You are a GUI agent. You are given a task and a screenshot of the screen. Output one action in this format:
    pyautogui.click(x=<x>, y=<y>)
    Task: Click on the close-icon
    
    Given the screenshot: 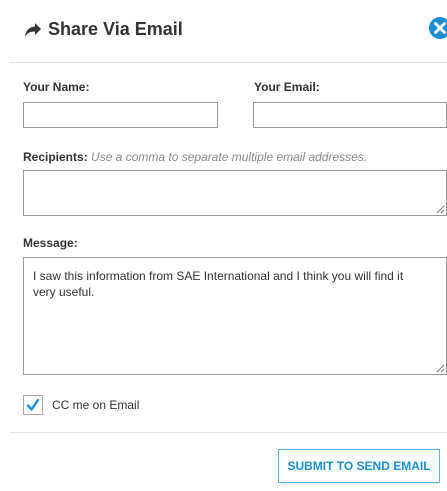 What is the action you would take?
    pyautogui.click(x=437, y=28)
    